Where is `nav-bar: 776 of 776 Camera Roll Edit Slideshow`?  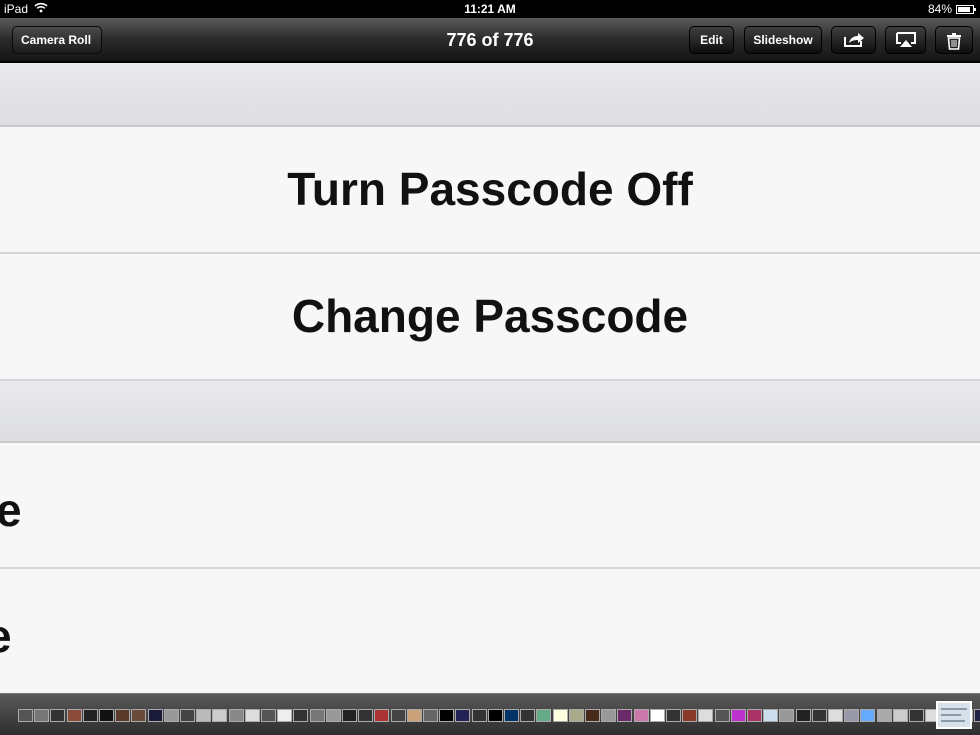
nav-bar: 776 of 776 Camera Roll Edit Slideshow is located at coordinates (490, 40).